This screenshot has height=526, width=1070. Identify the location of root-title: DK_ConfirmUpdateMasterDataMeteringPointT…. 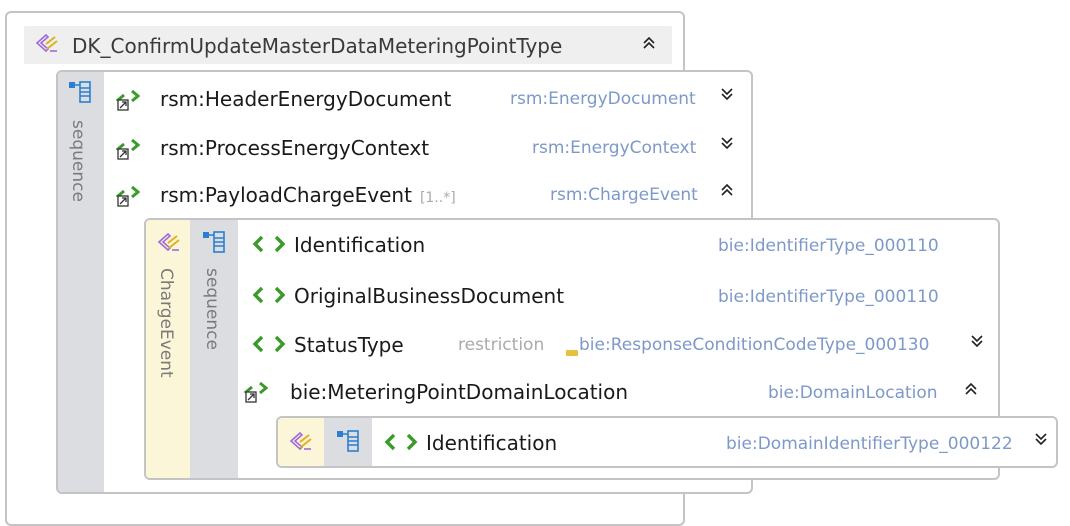
(317, 46).